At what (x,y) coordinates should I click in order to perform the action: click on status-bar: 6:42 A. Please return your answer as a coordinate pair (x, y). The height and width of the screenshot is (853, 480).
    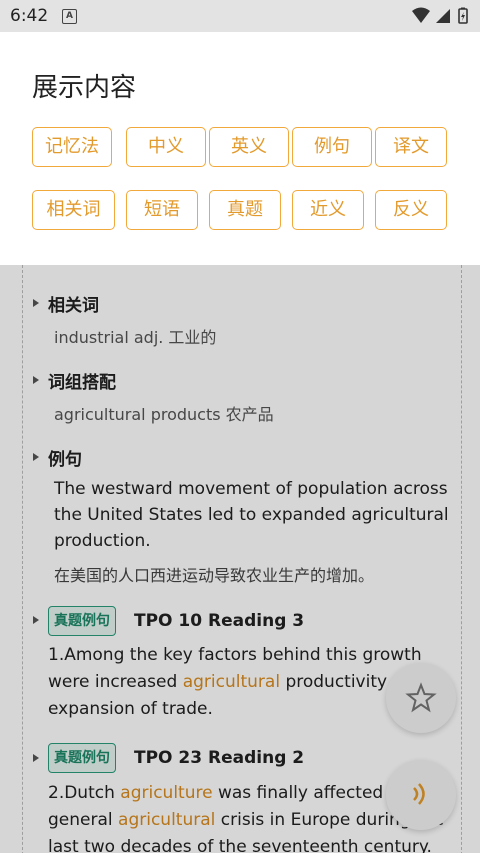
    Looking at the image, I should click on (240, 16).